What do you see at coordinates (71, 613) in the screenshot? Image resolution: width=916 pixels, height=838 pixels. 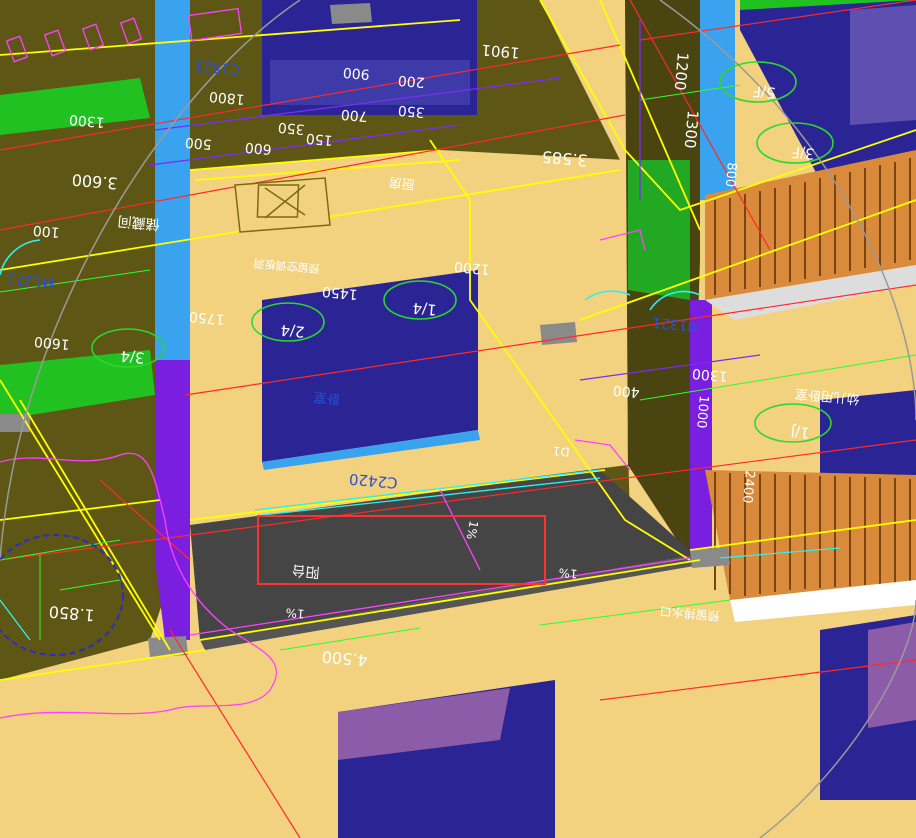 I see `elev-1850: 1.850` at bounding box center [71, 613].